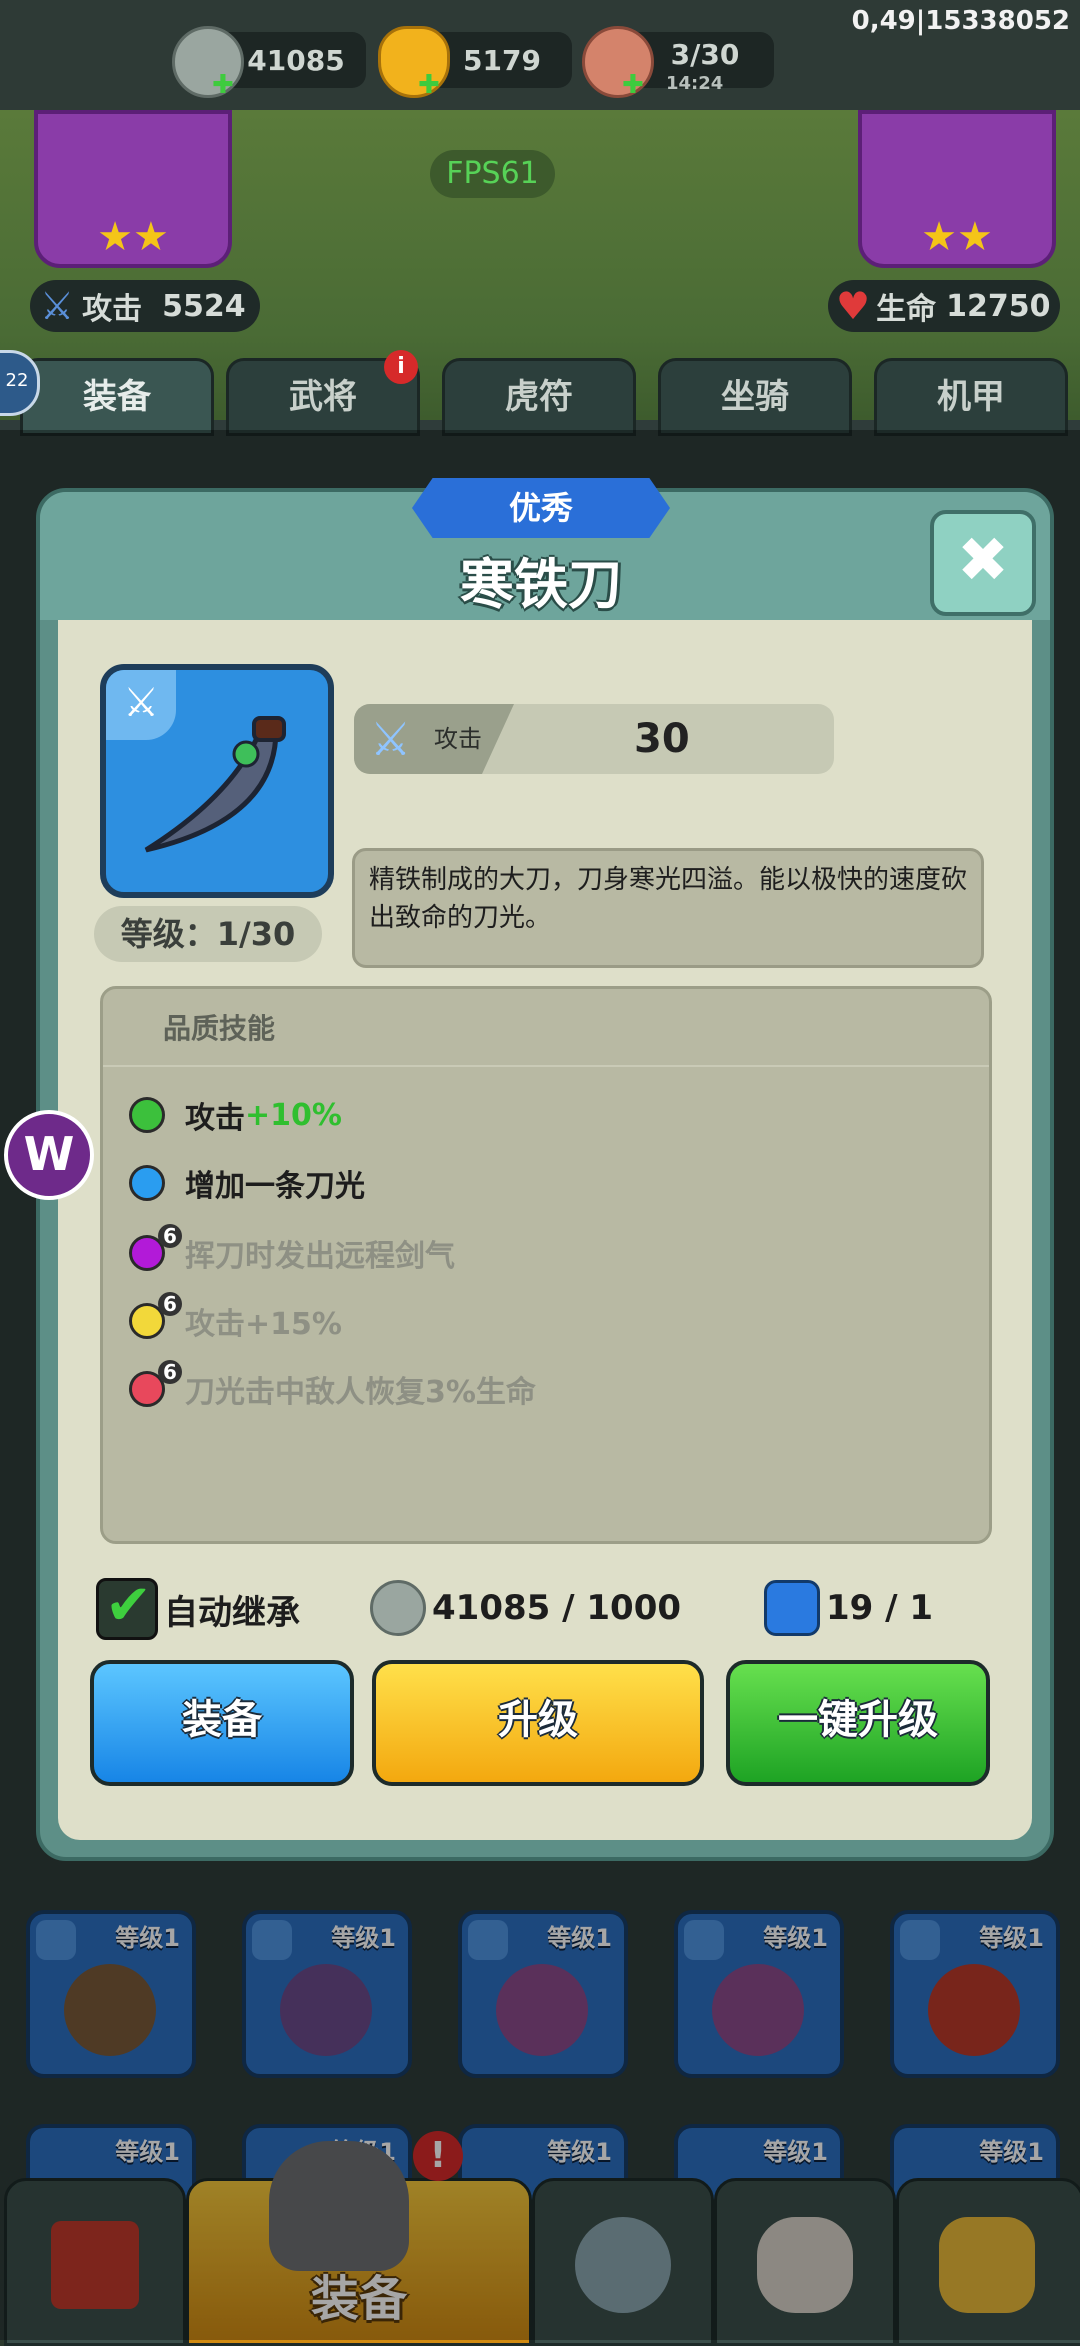  Describe the element at coordinates (983, 559) in the screenshot. I see `close-icon: ✖` at that location.